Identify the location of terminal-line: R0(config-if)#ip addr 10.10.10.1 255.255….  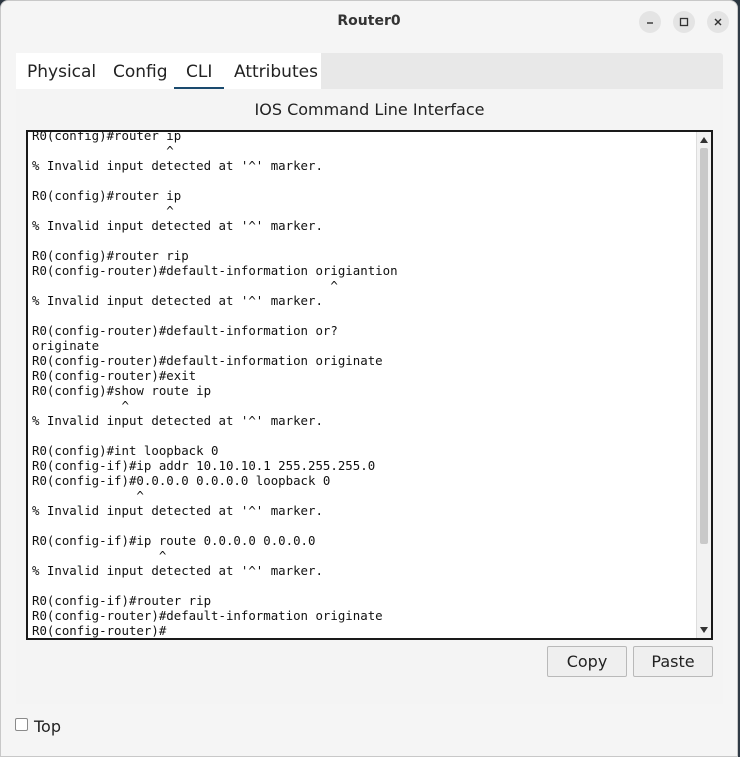
(204, 465).